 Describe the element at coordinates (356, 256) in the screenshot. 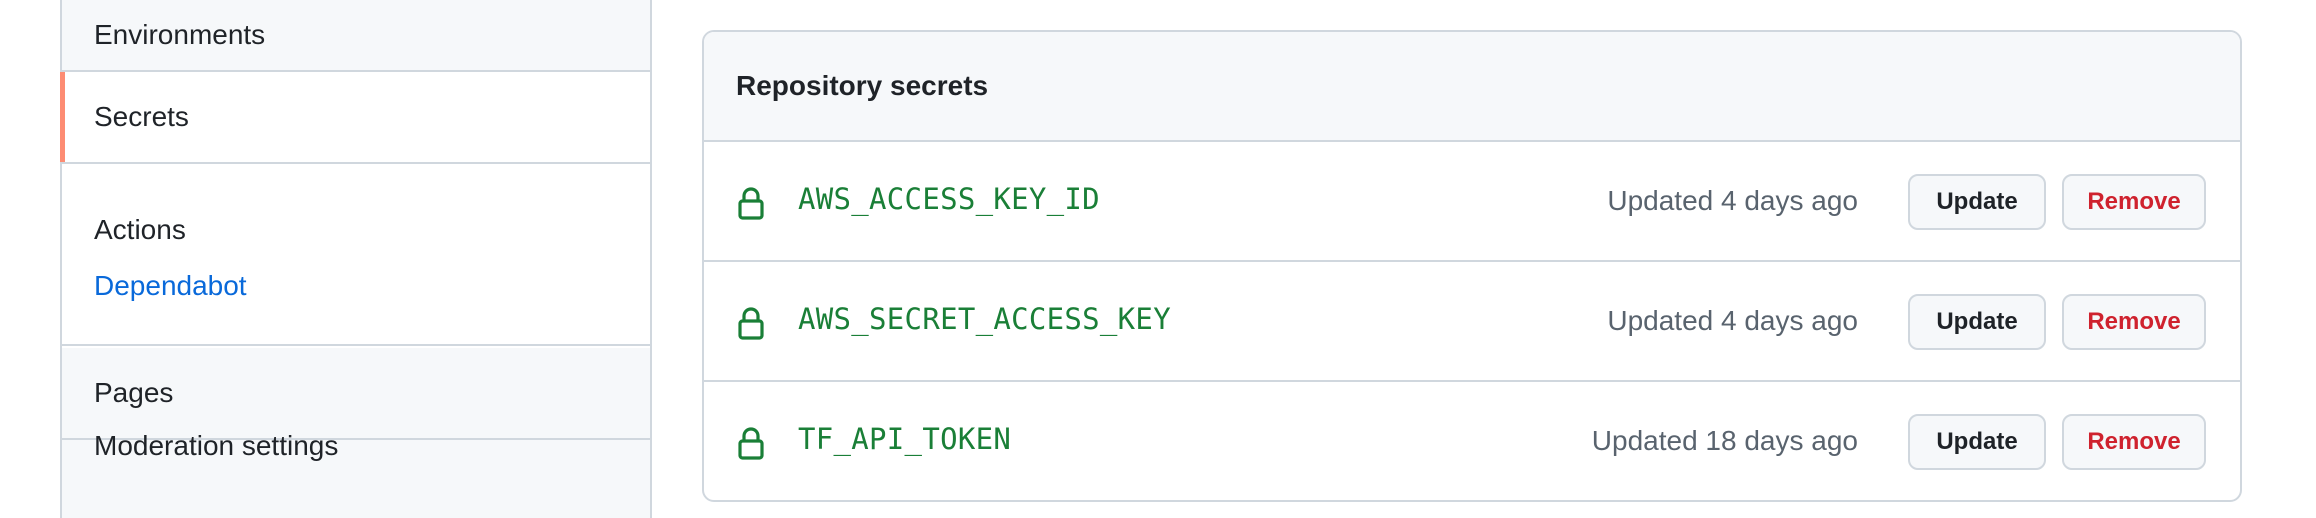

I see `sidebar-subgroup-actions: Actions Dependabot` at that location.